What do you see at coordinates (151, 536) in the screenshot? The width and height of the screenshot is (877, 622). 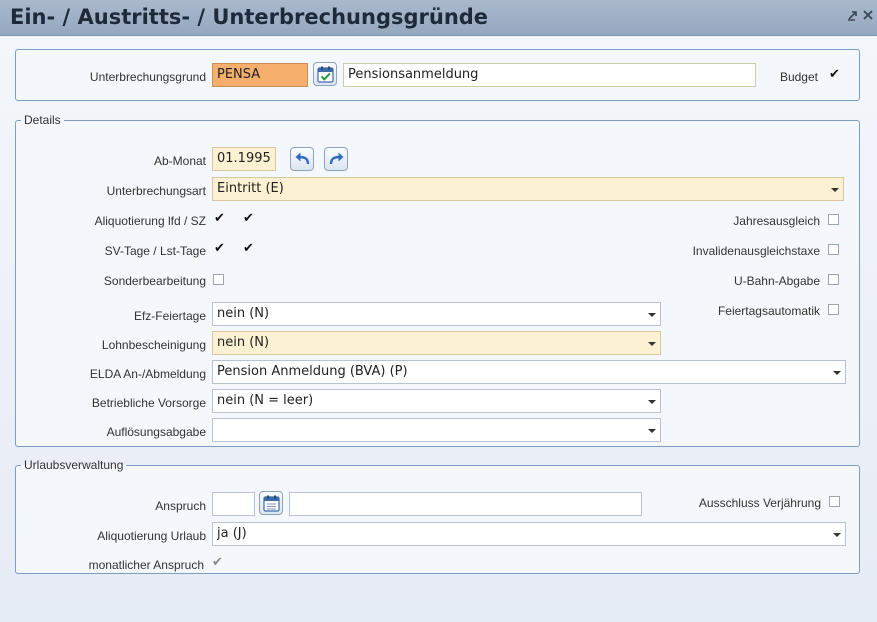 I see `aliquotierung-urlaub-label: Aliquotierung Urlaub` at bounding box center [151, 536].